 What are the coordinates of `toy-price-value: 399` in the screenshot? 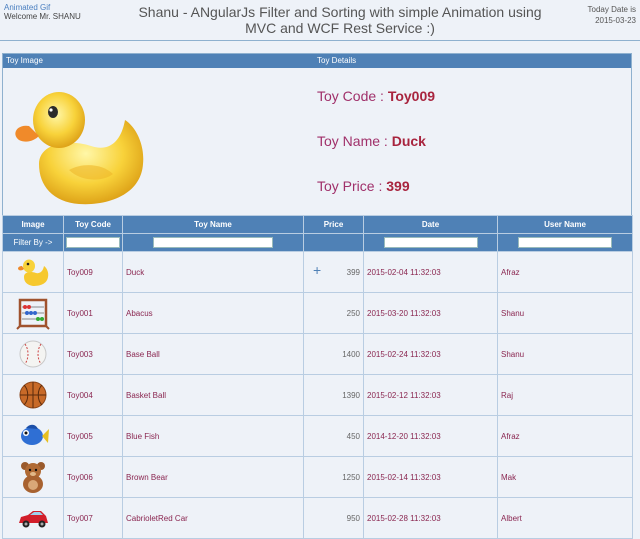 It's located at (398, 186).